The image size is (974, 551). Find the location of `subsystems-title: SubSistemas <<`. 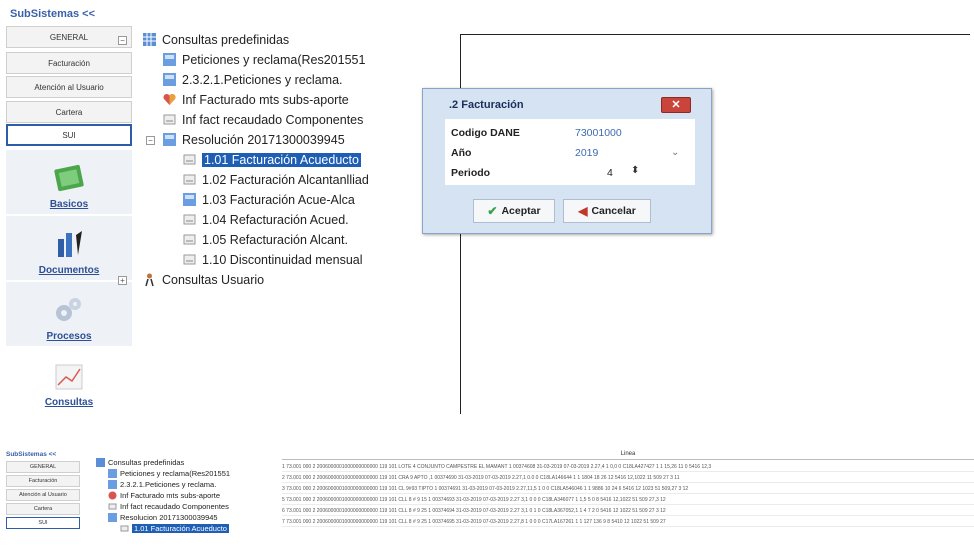

subsystems-title: SubSistemas << is located at coordinates (52, 14).